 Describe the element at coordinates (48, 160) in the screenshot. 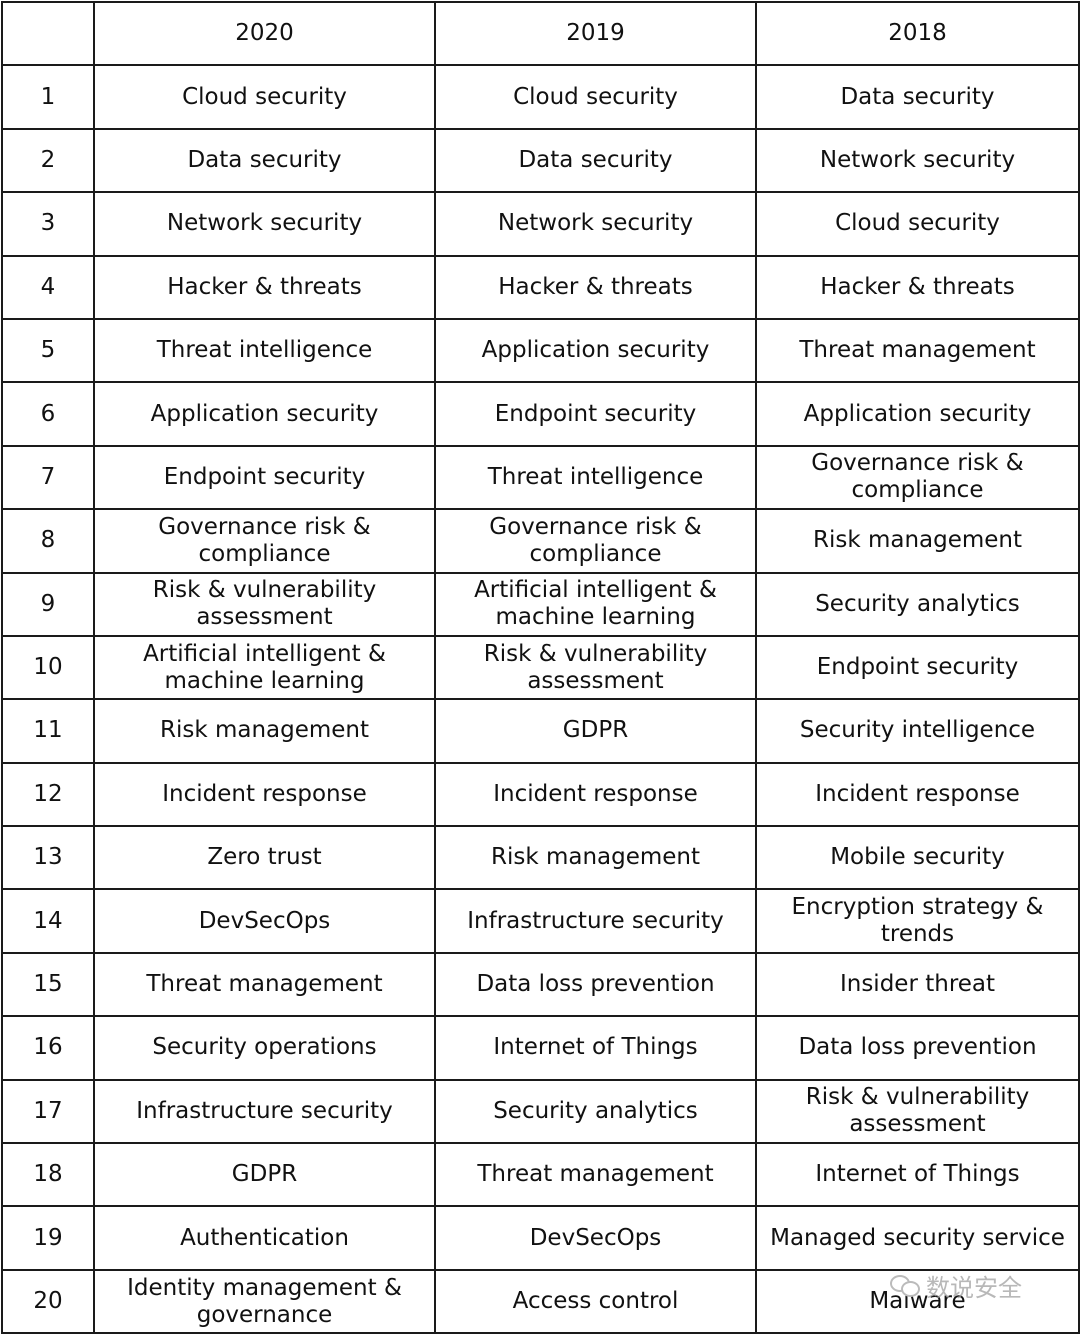

I see `rank-cell: 2` at that location.